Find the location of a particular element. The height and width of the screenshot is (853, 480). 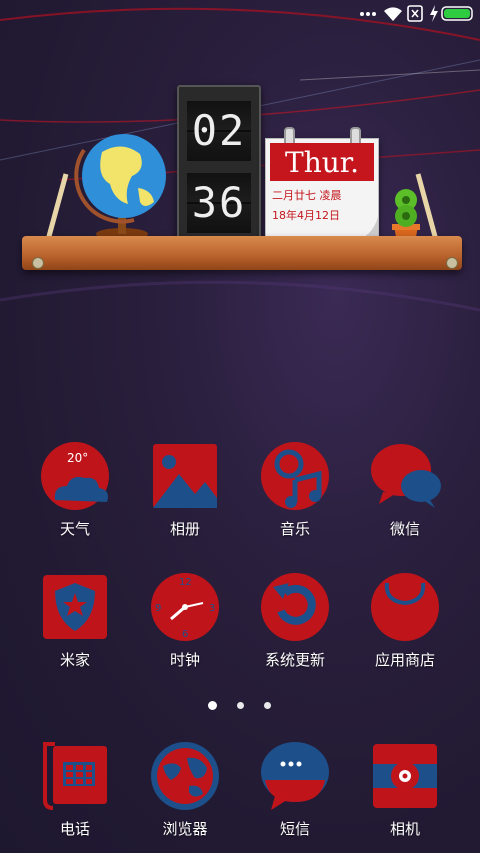

app-label: 音乐 is located at coordinates (294, 529).